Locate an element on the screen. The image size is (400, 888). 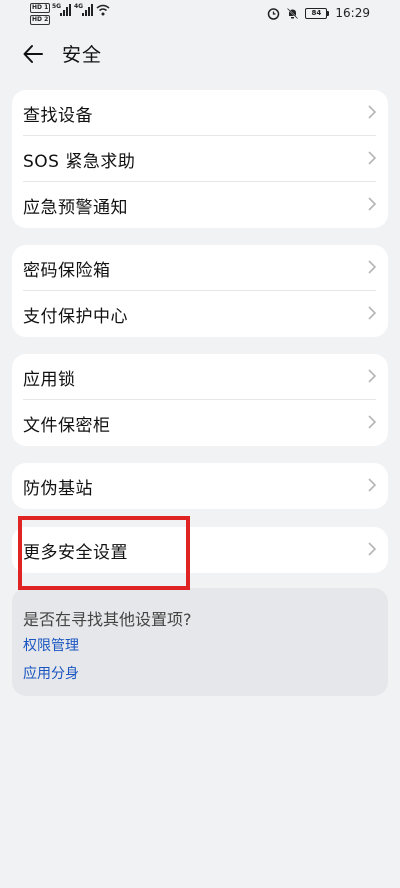
settings-group-5: 更多安全设置 is located at coordinates (200, 550).